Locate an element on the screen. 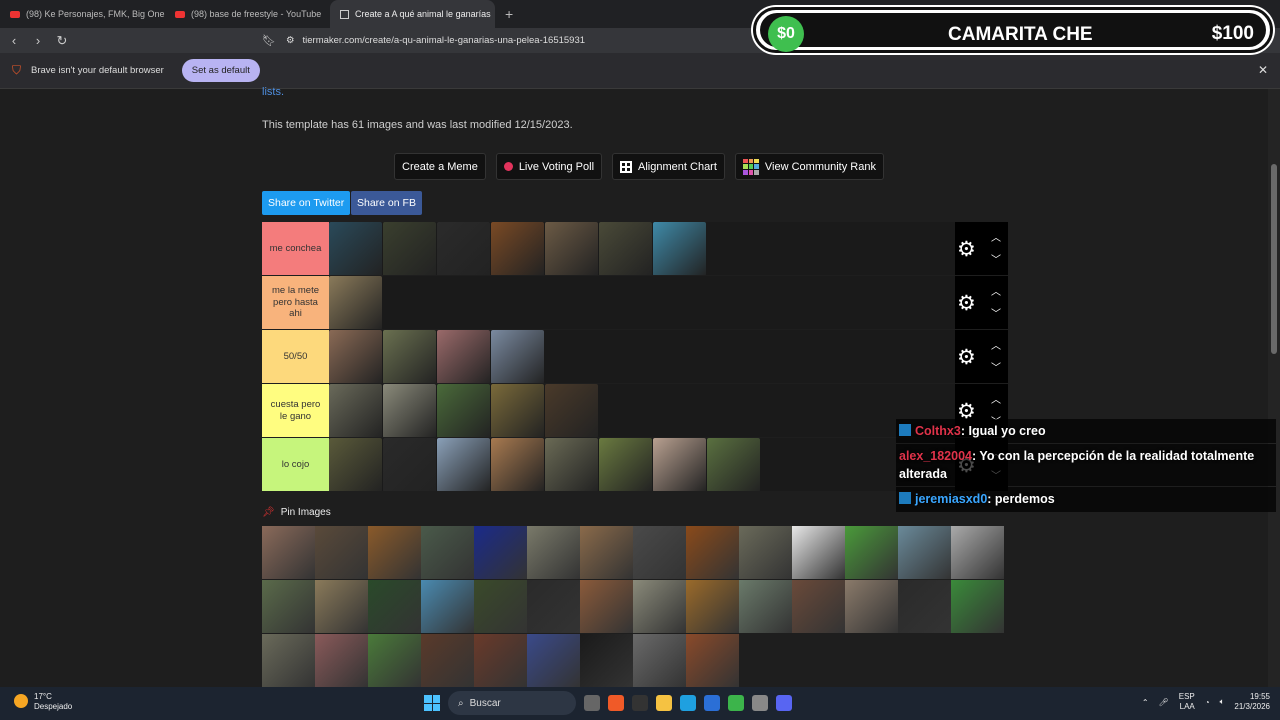 The width and height of the screenshot is (1280, 720). reload-icon: ↻ is located at coordinates (62, 41).